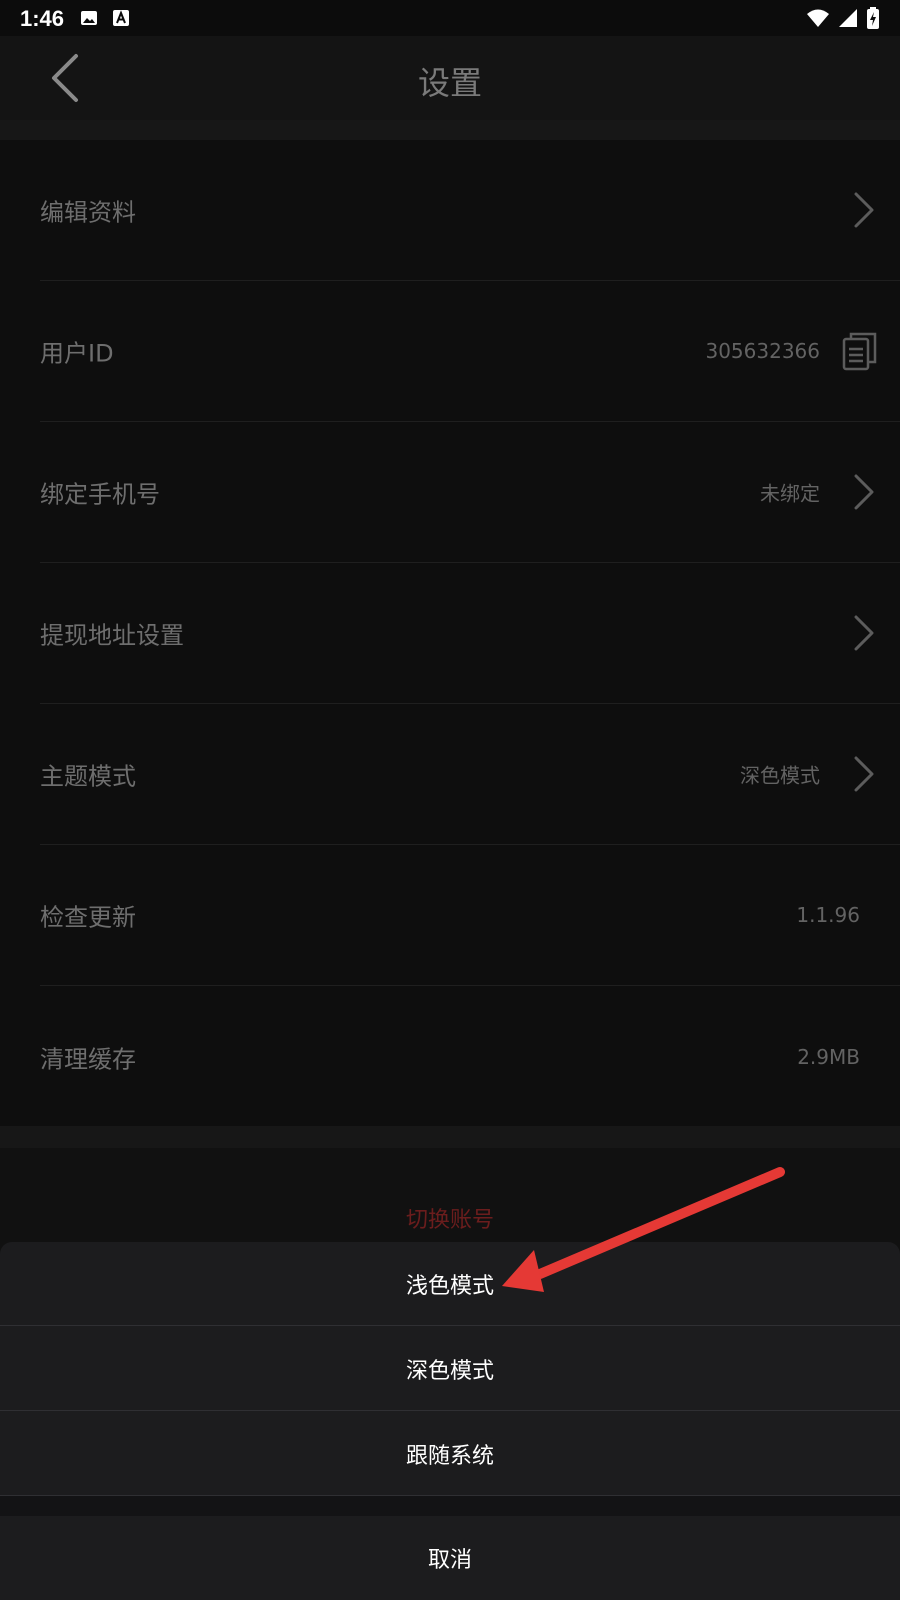 The image size is (900, 1600). I want to click on text-a-icon, so click(121, 18).